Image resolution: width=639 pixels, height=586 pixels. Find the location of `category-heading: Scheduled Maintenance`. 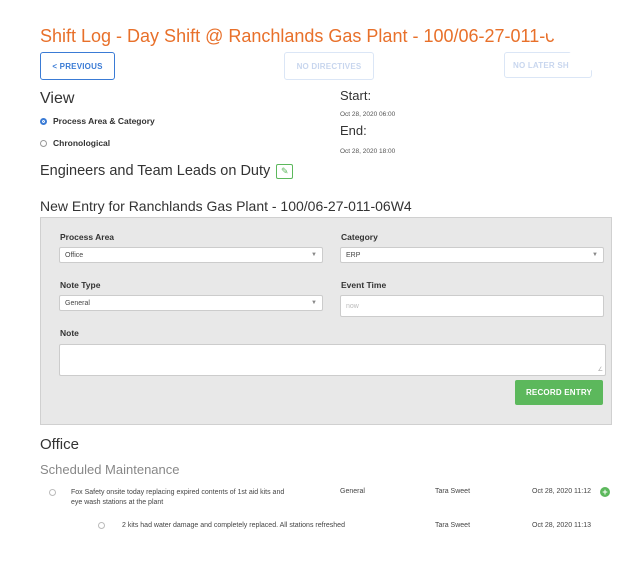

category-heading: Scheduled Maintenance is located at coordinates (110, 469).